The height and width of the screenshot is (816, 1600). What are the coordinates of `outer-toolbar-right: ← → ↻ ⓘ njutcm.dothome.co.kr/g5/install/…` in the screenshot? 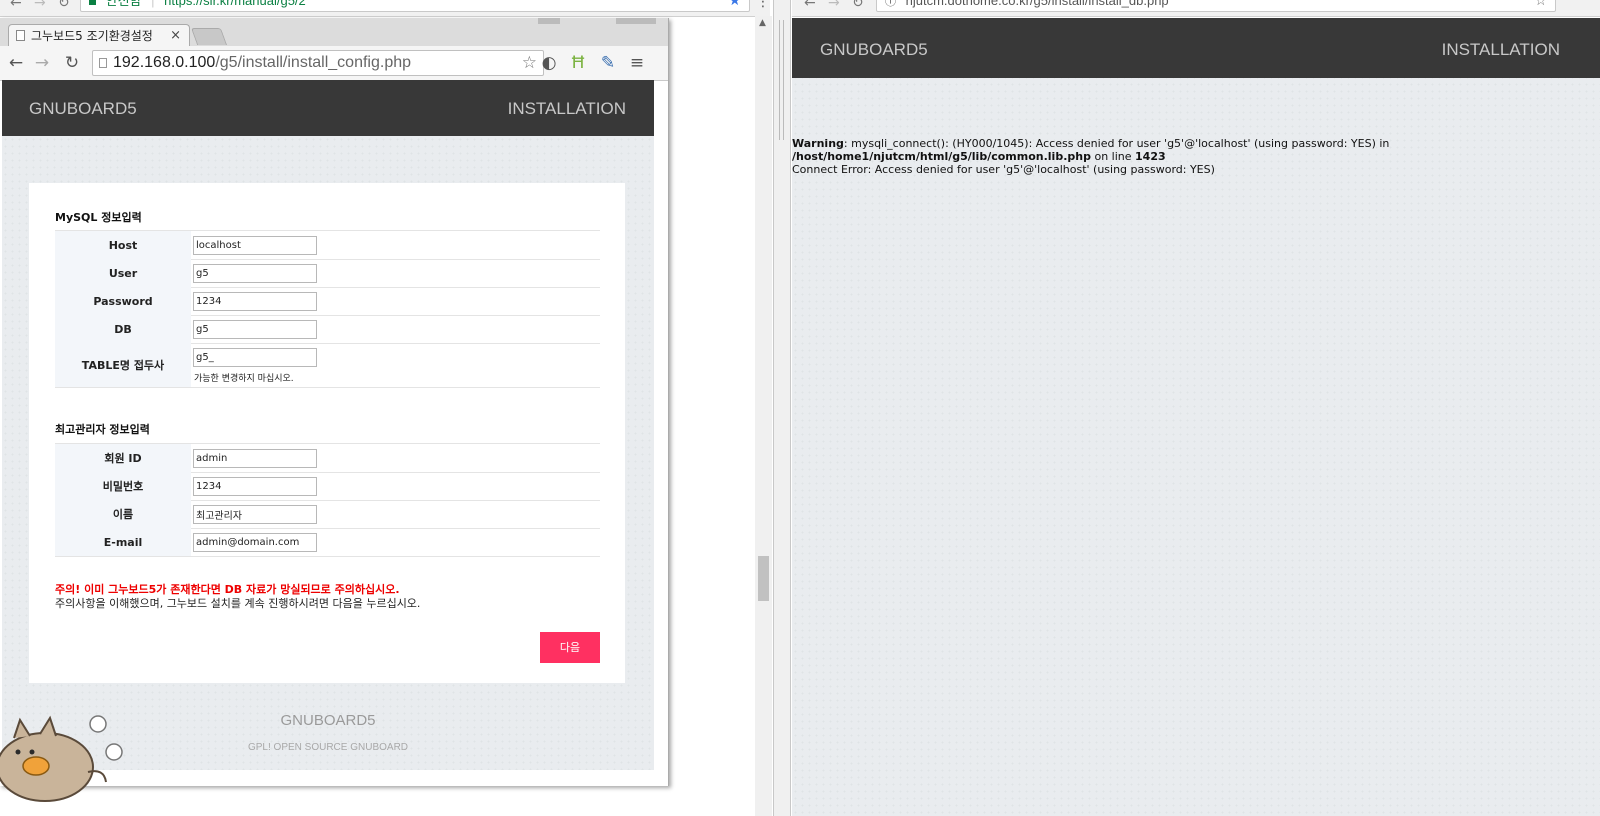 It's located at (1196, 8).